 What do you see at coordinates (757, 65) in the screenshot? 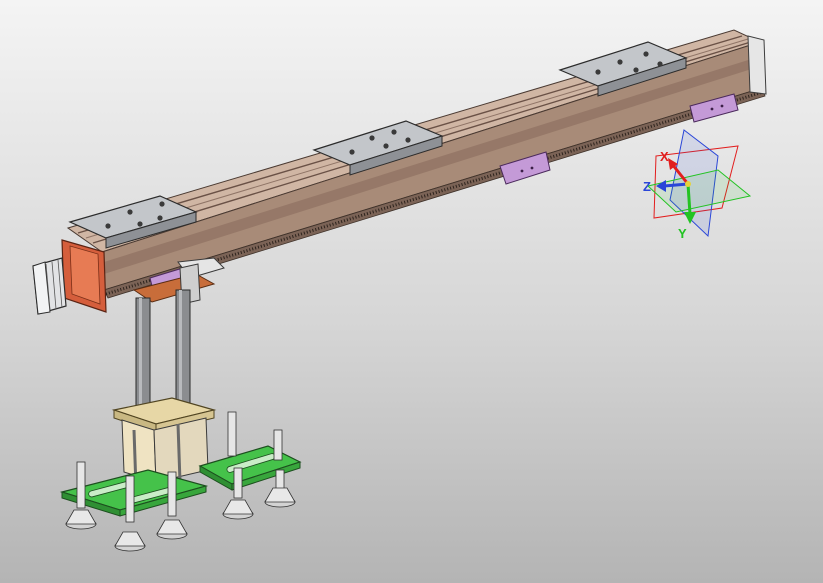
I see `rail-end-cap-right` at bounding box center [757, 65].